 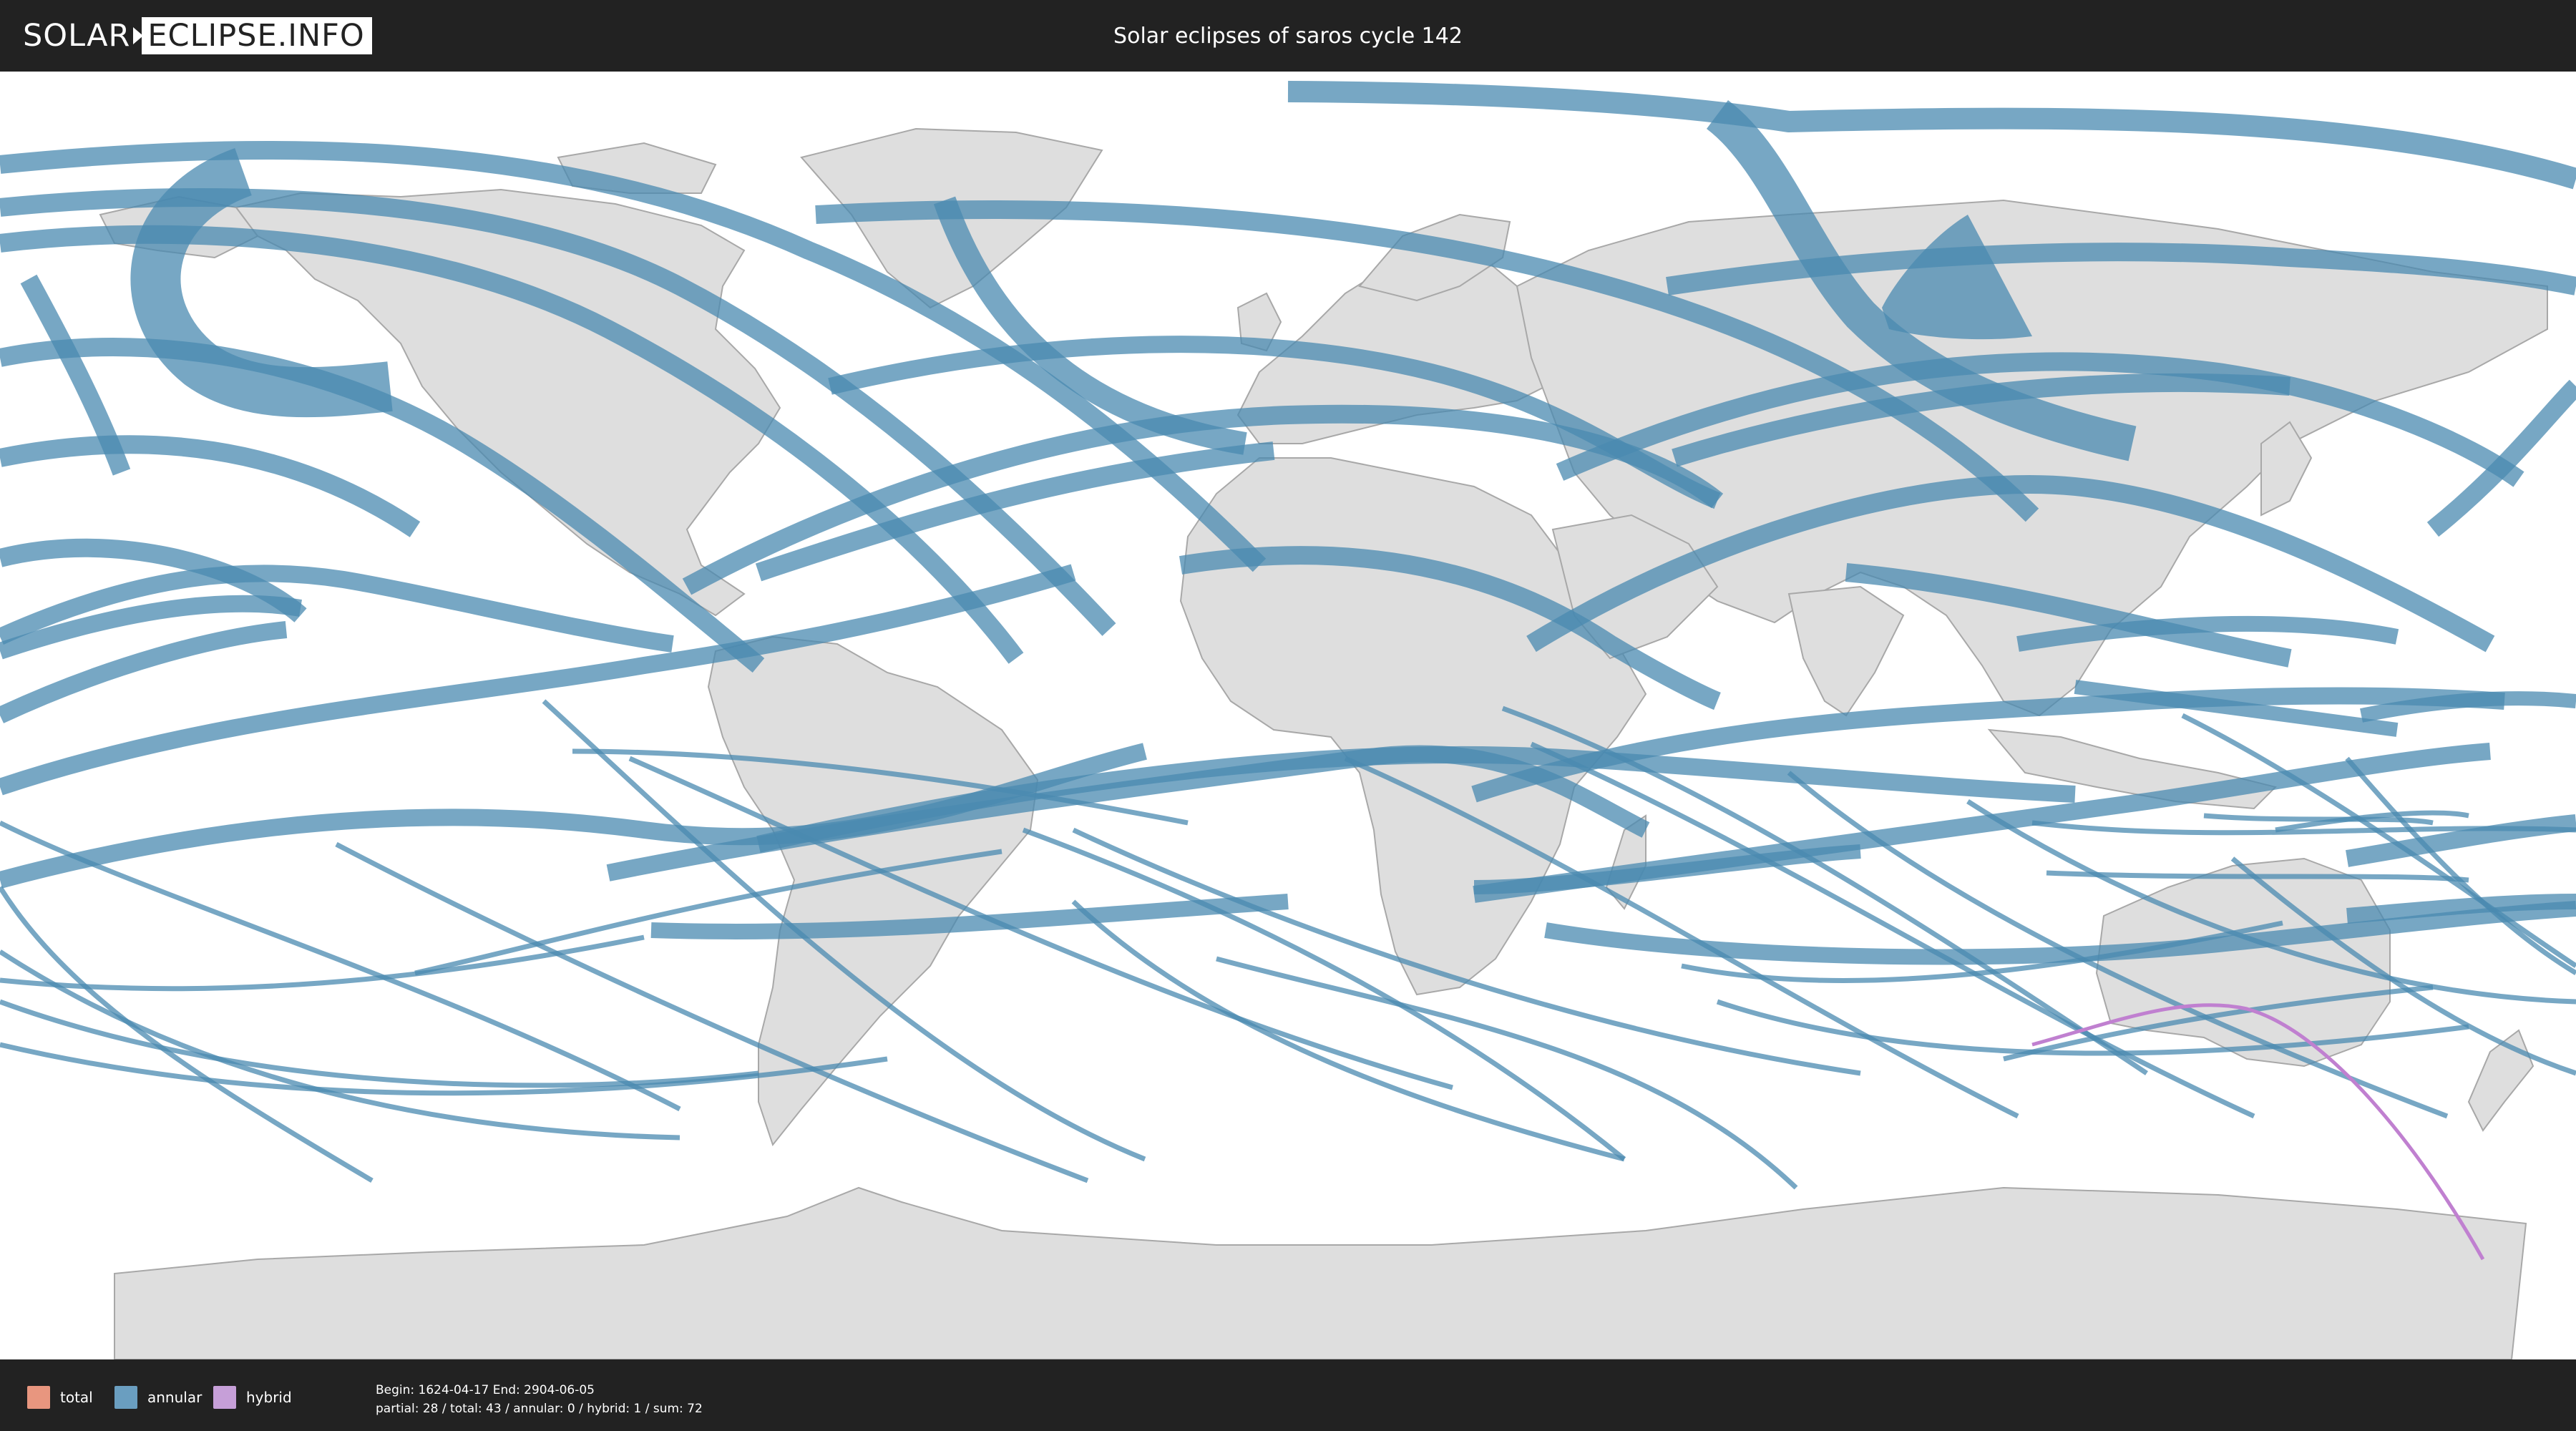 I want to click on page-title: Solar eclipses of saros cycle 142, so click(x=1288, y=36).